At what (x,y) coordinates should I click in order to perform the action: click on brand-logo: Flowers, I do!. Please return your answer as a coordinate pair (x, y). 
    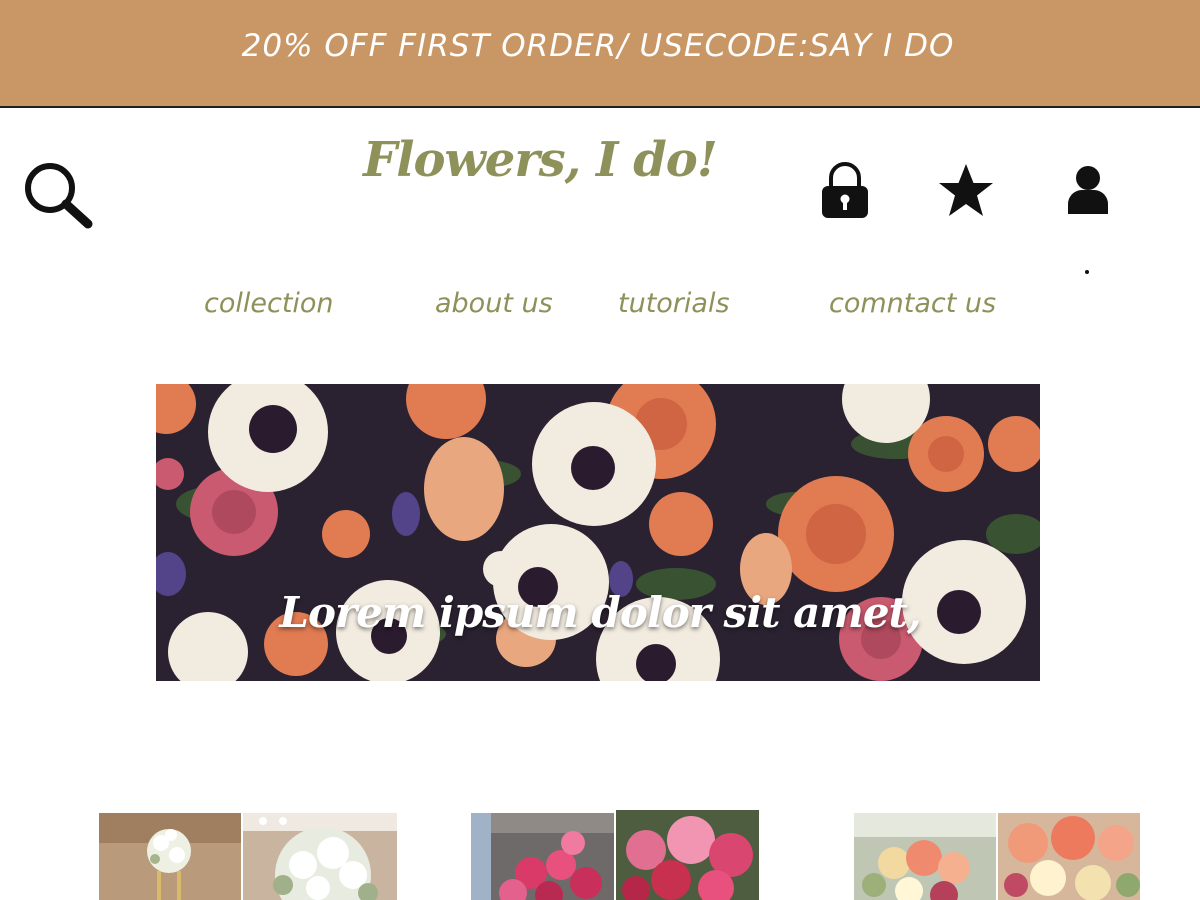
    Looking at the image, I should click on (540, 160).